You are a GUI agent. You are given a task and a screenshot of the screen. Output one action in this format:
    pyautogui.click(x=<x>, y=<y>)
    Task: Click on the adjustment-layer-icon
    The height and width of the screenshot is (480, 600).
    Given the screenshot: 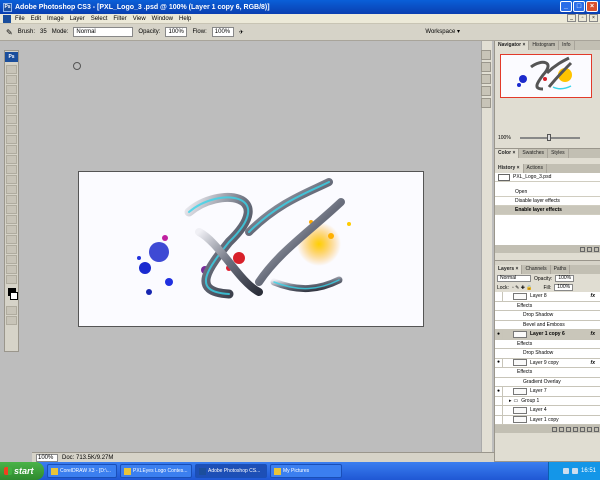 What is the action you would take?
    pyautogui.click(x=575, y=429)
    